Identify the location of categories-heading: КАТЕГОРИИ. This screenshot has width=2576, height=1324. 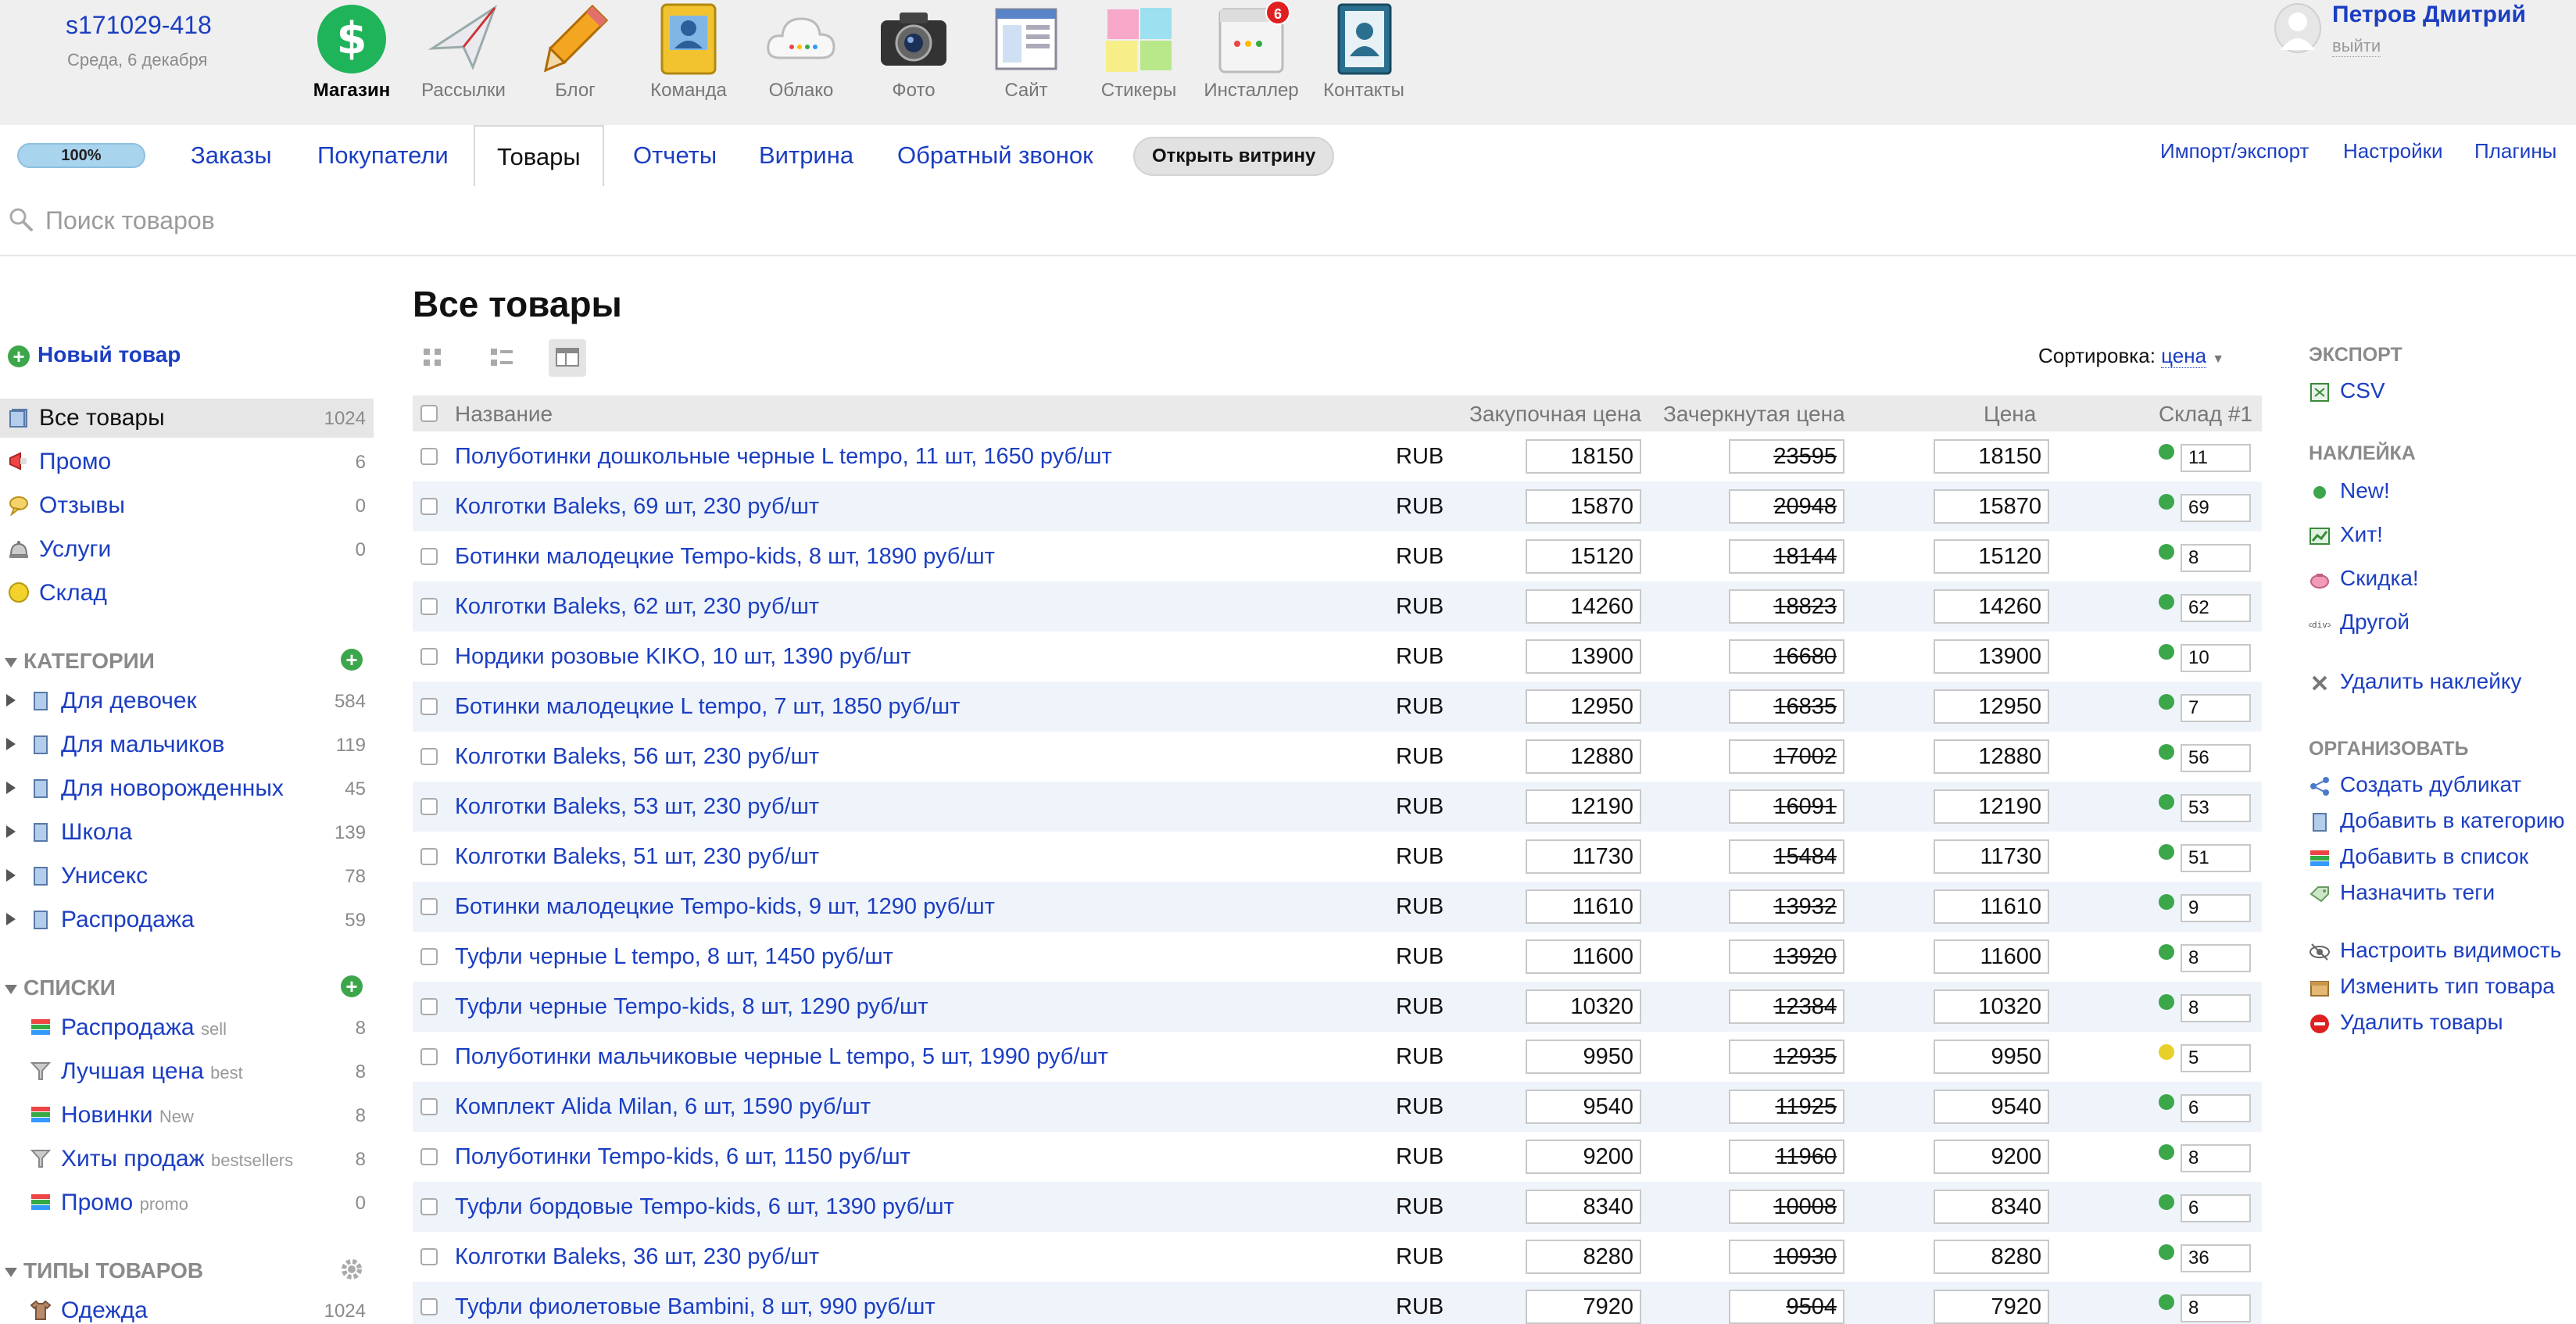
(80, 661).